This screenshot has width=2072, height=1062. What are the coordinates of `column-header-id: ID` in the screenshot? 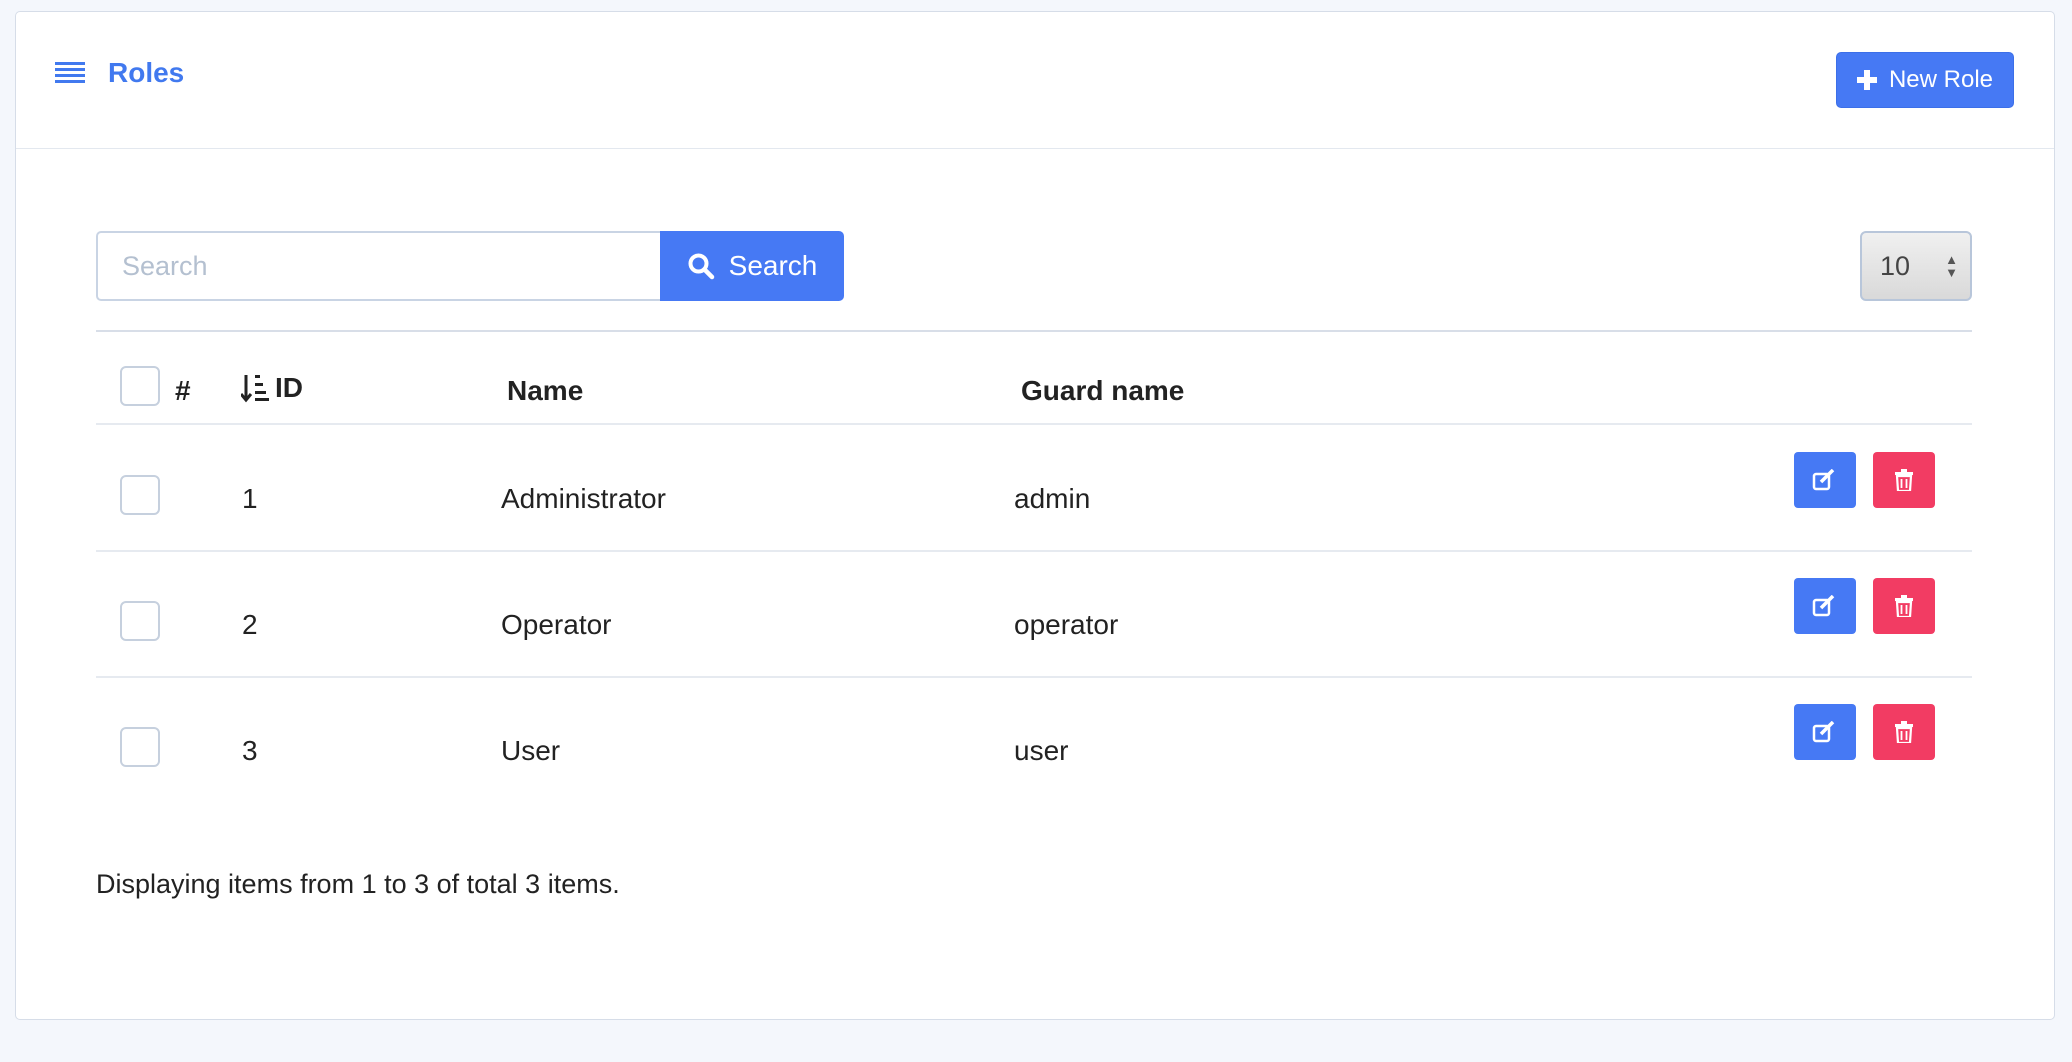 It's located at (272, 388).